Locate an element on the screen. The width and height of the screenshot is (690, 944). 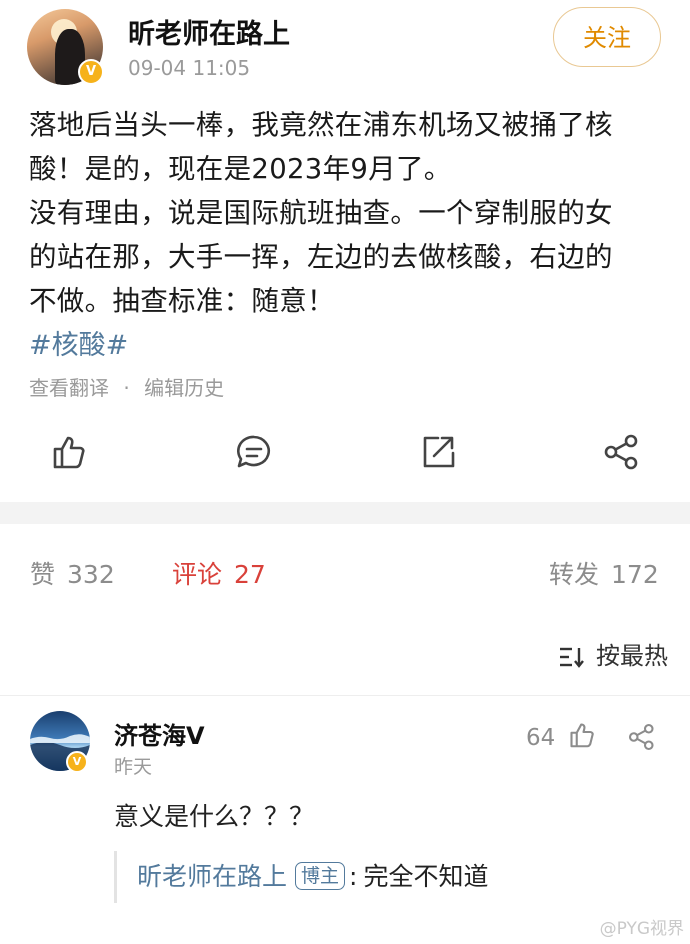
post-text-line: 没有理由，说是国际航班抽查。一个穿制服的女 is located at coordinates (321, 213).